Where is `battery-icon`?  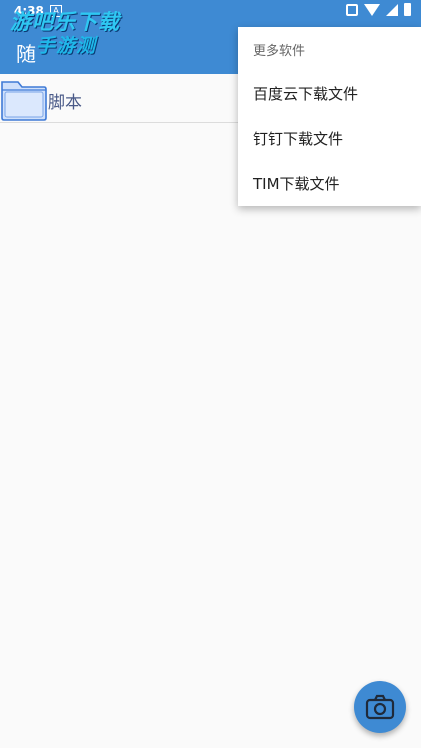
battery-icon is located at coordinates (407, 9).